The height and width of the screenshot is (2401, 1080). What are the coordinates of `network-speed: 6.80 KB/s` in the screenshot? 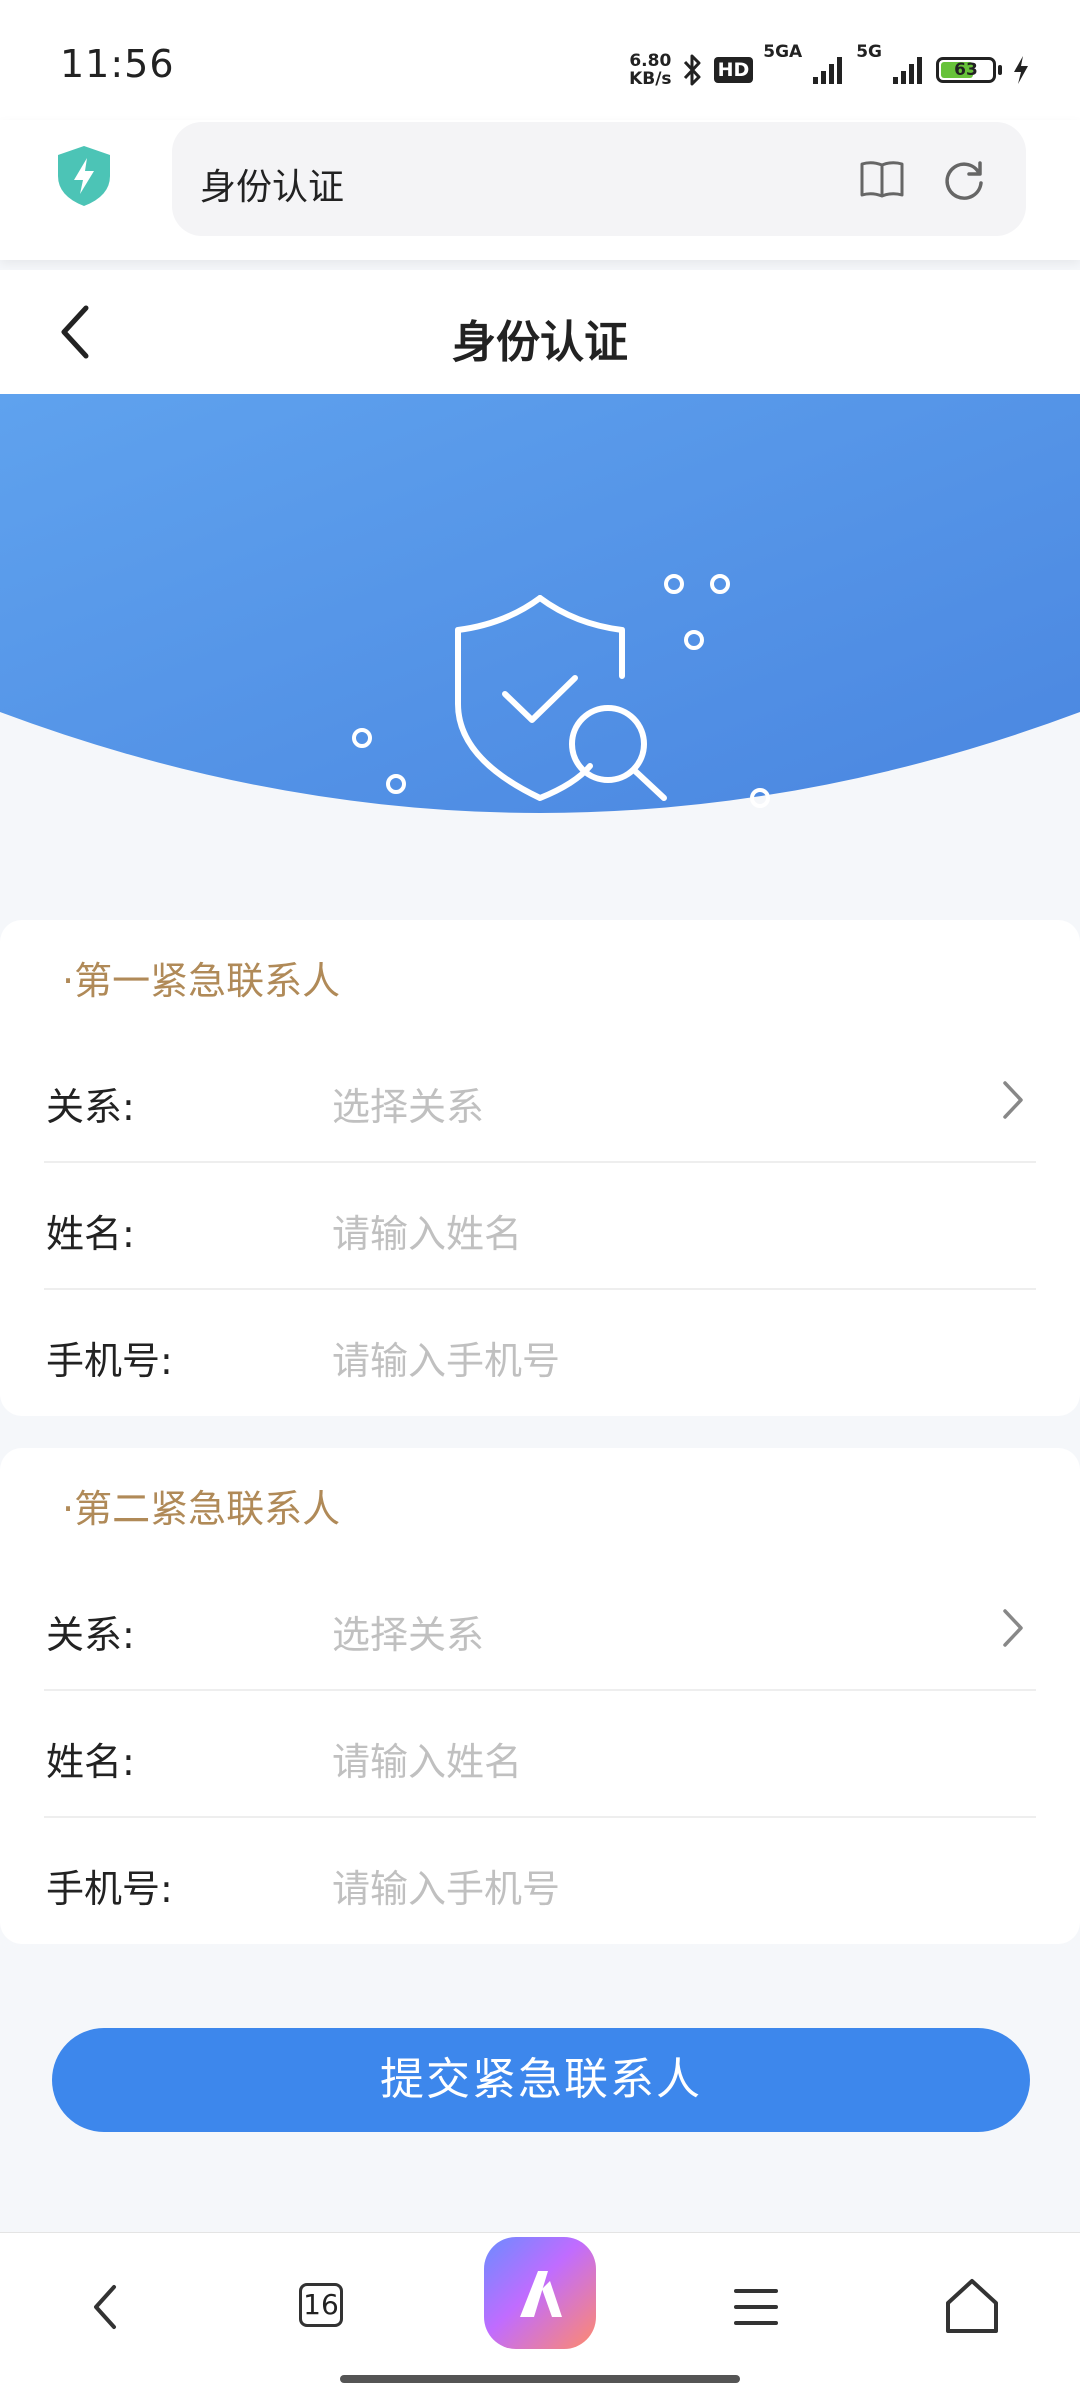 It's located at (650, 70).